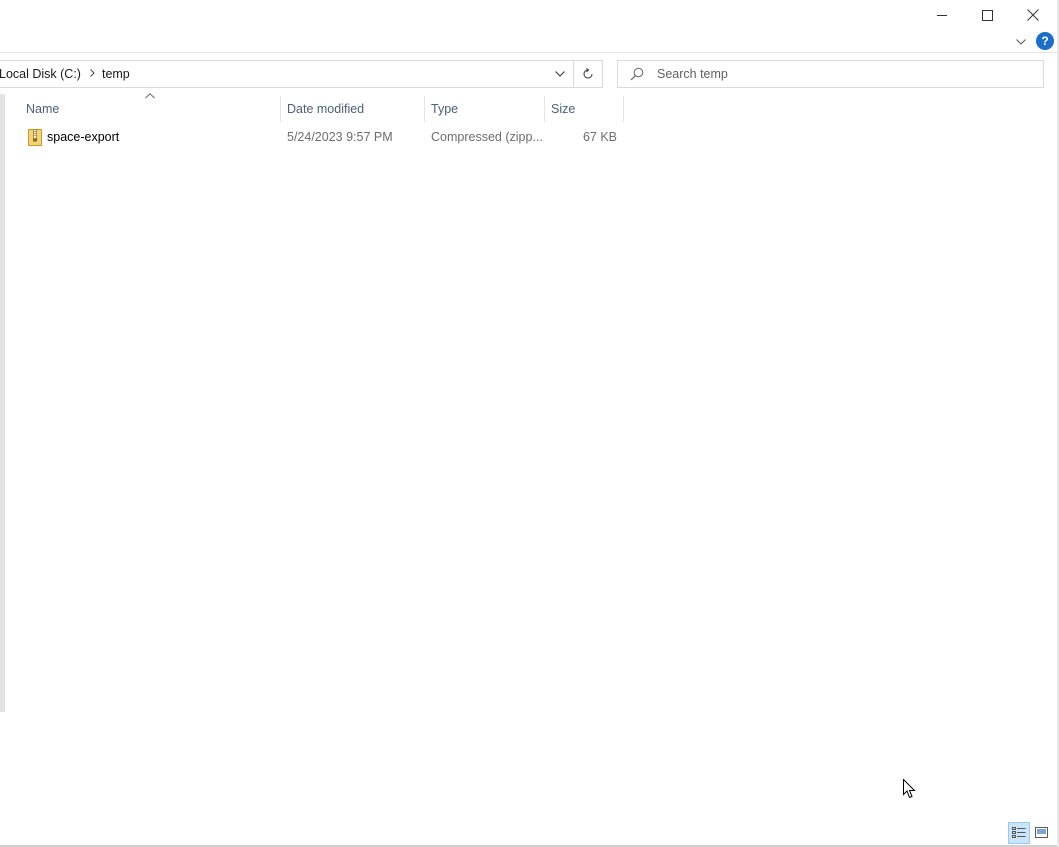 Image resolution: width=1059 pixels, height=847 pixels. I want to click on close-icon, so click(1033, 15).